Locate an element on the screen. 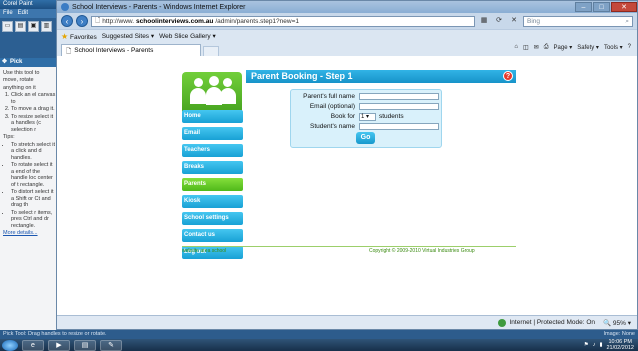 This screenshot has width=638, height=351. zoom-level: 🔍 95% ▾ is located at coordinates (617, 323).